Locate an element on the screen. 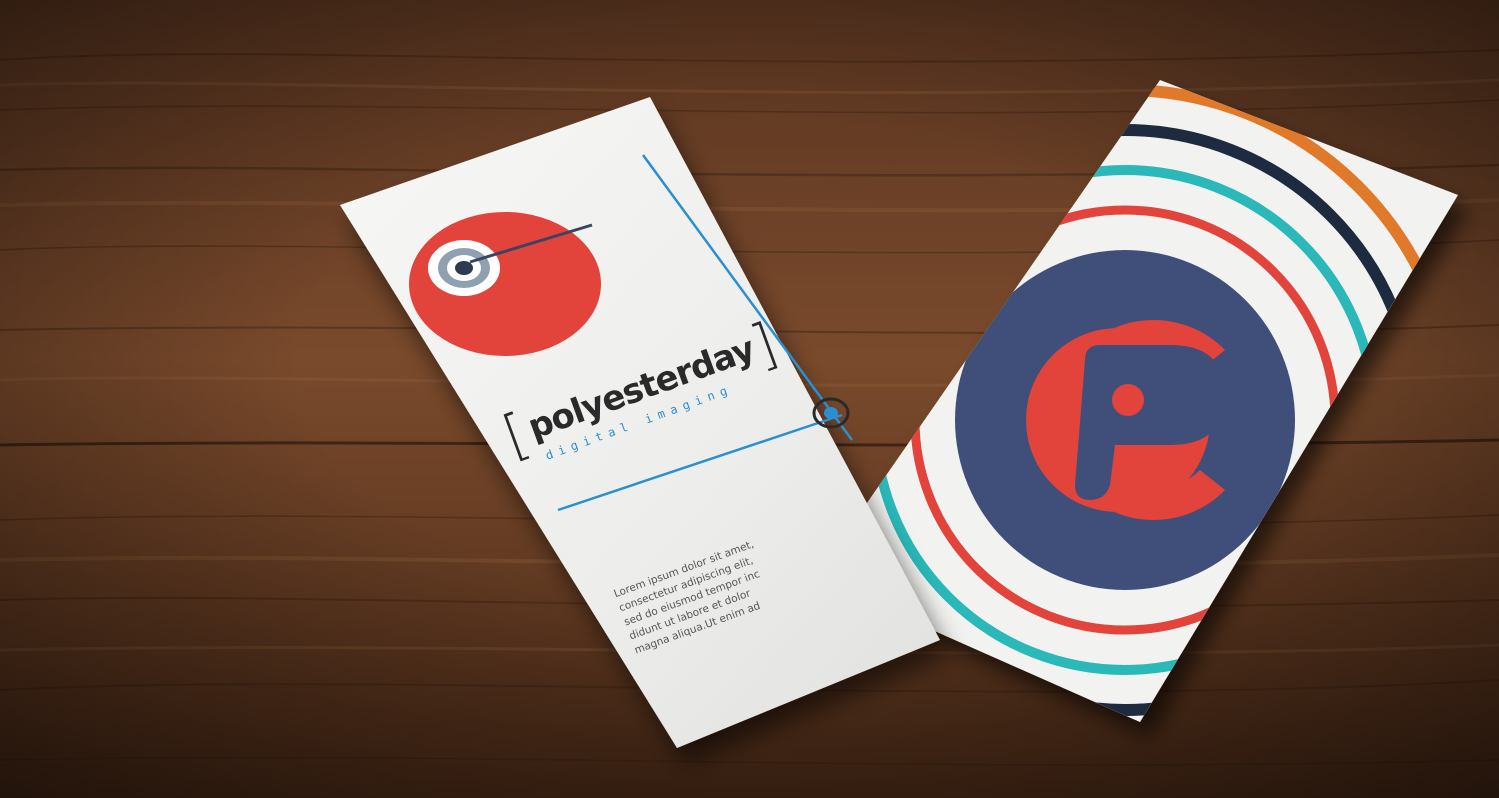 This screenshot has width=1499, height=798. small-target-icon is located at coordinates (831, 413).